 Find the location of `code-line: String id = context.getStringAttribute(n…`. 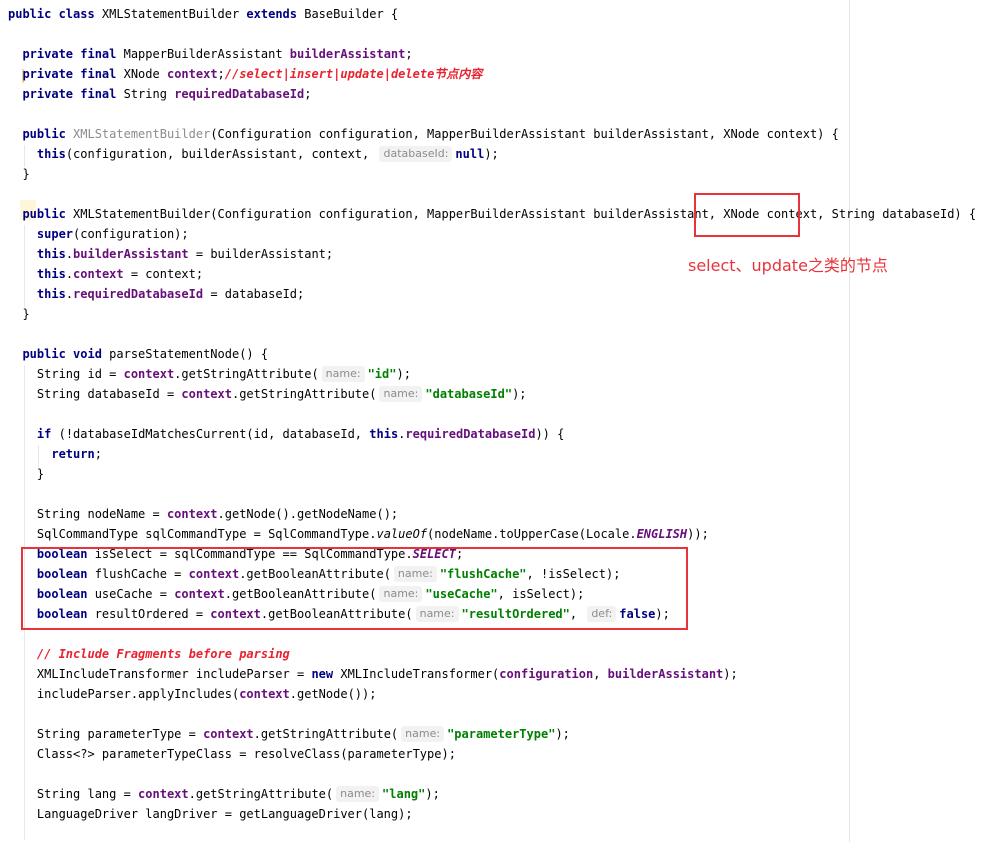

code-line: String id = context.getStringAttribute(n… is located at coordinates (209, 374).